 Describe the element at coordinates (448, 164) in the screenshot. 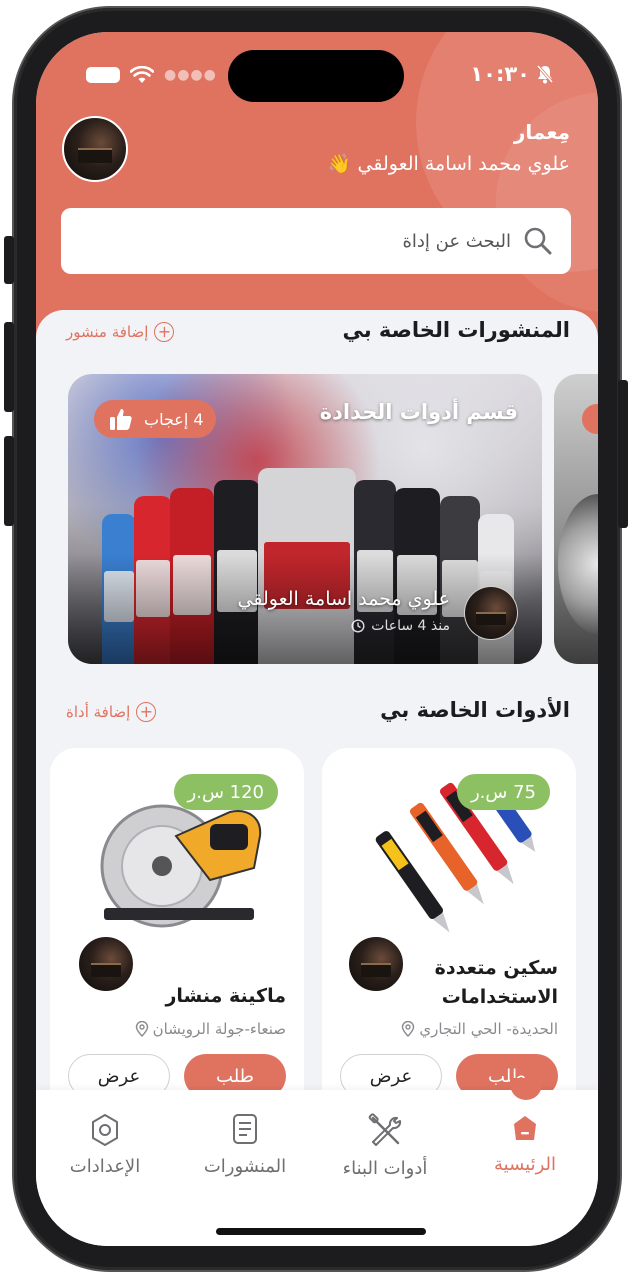

I see `user-name: علوي محمد اسامة العولقي 👋` at that location.